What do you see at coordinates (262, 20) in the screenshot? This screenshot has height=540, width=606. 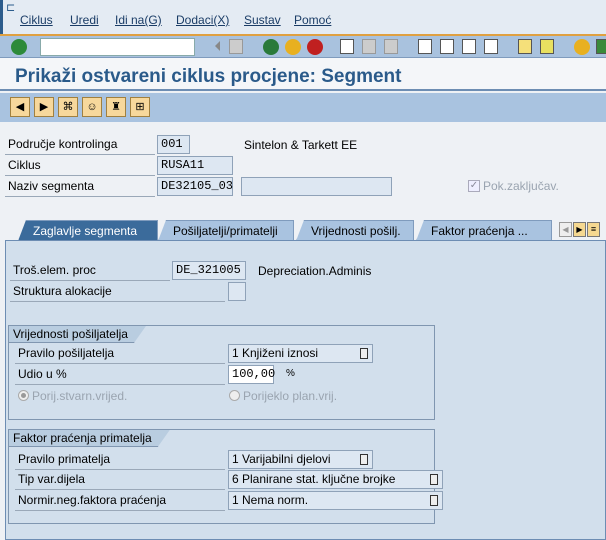 I see `menu-sustav: Sustav` at bounding box center [262, 20].